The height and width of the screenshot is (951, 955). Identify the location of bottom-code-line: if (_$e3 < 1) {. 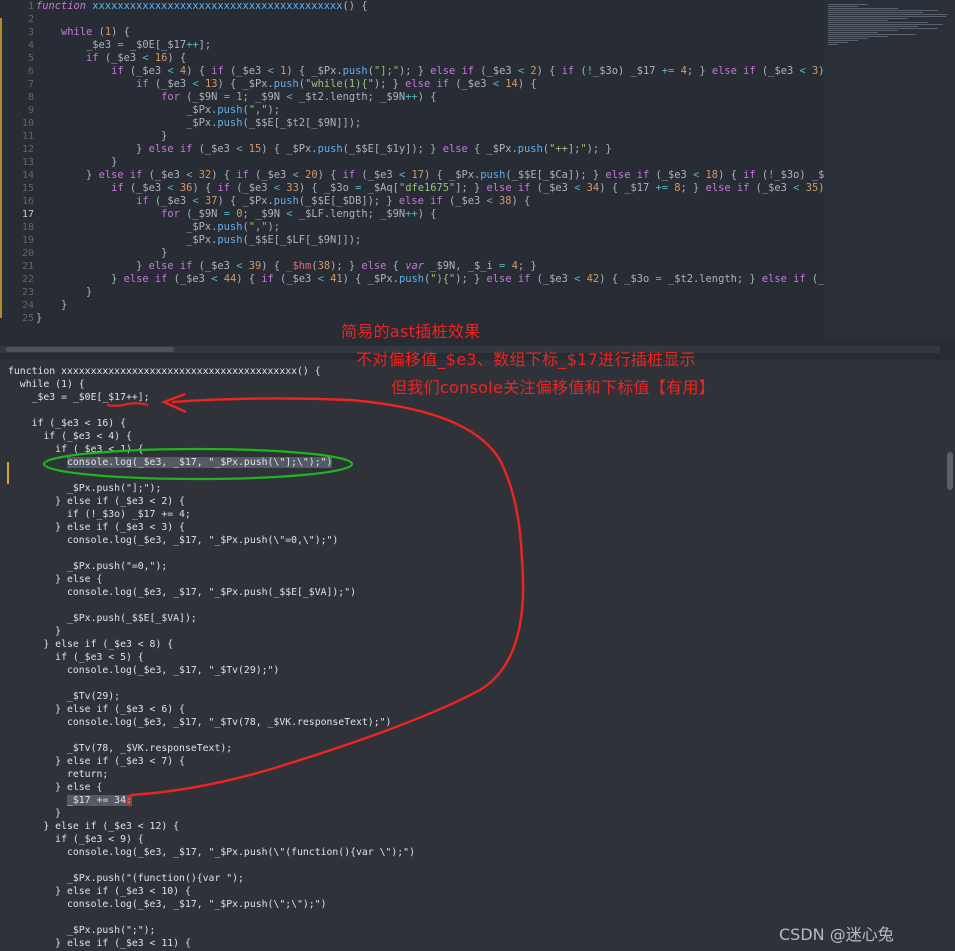
(76, 449).